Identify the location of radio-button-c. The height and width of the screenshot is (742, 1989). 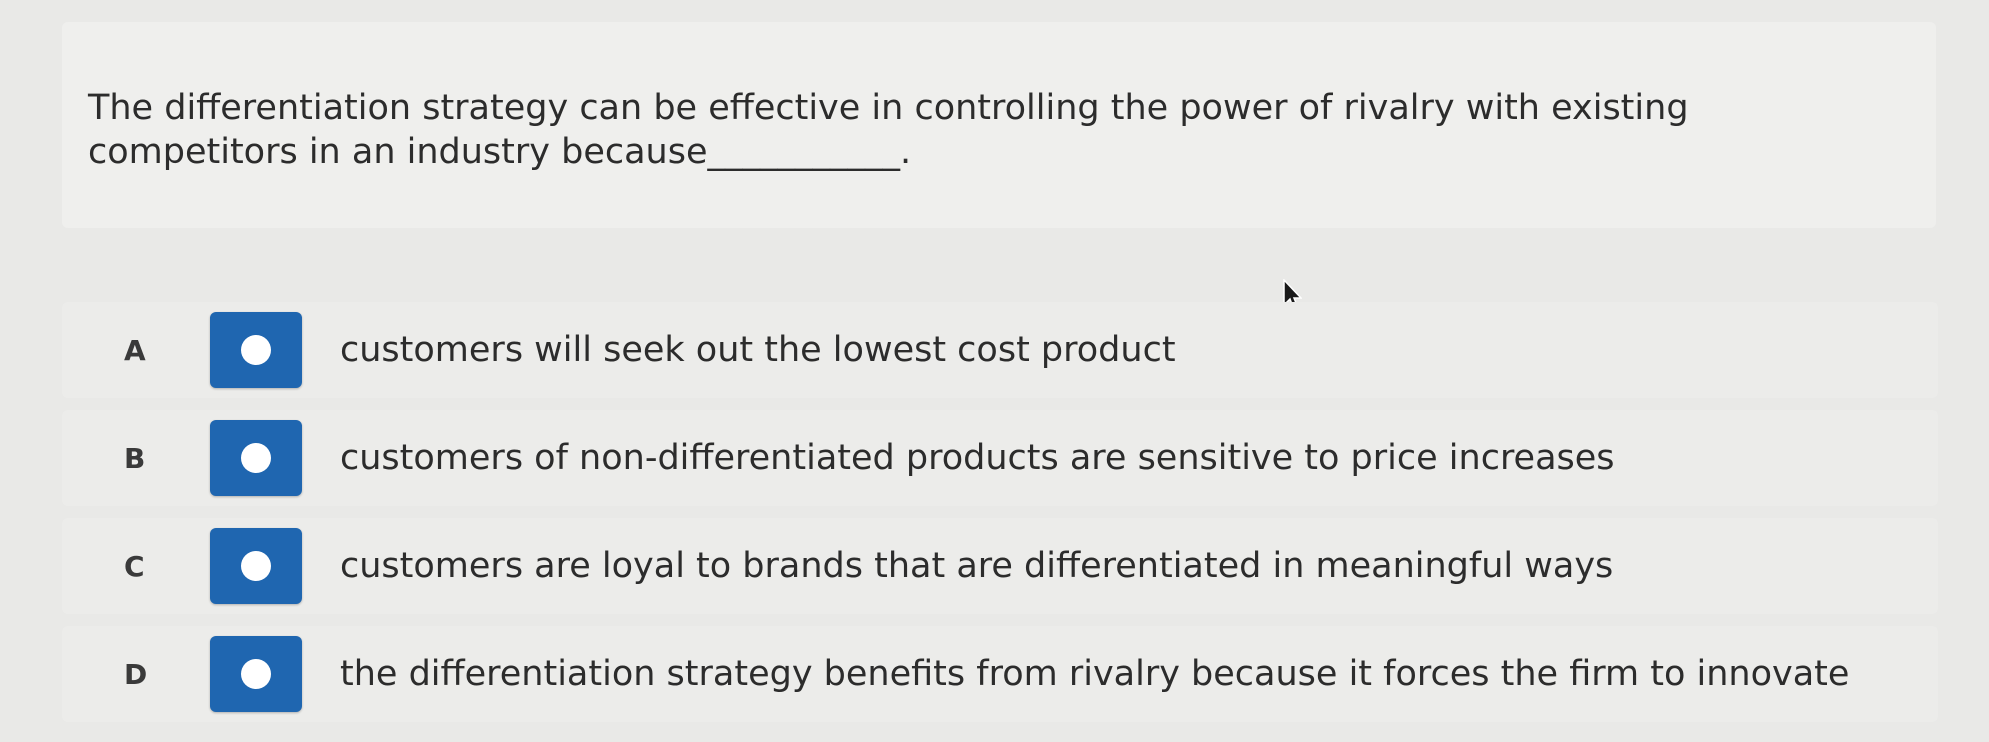
(256, 566).